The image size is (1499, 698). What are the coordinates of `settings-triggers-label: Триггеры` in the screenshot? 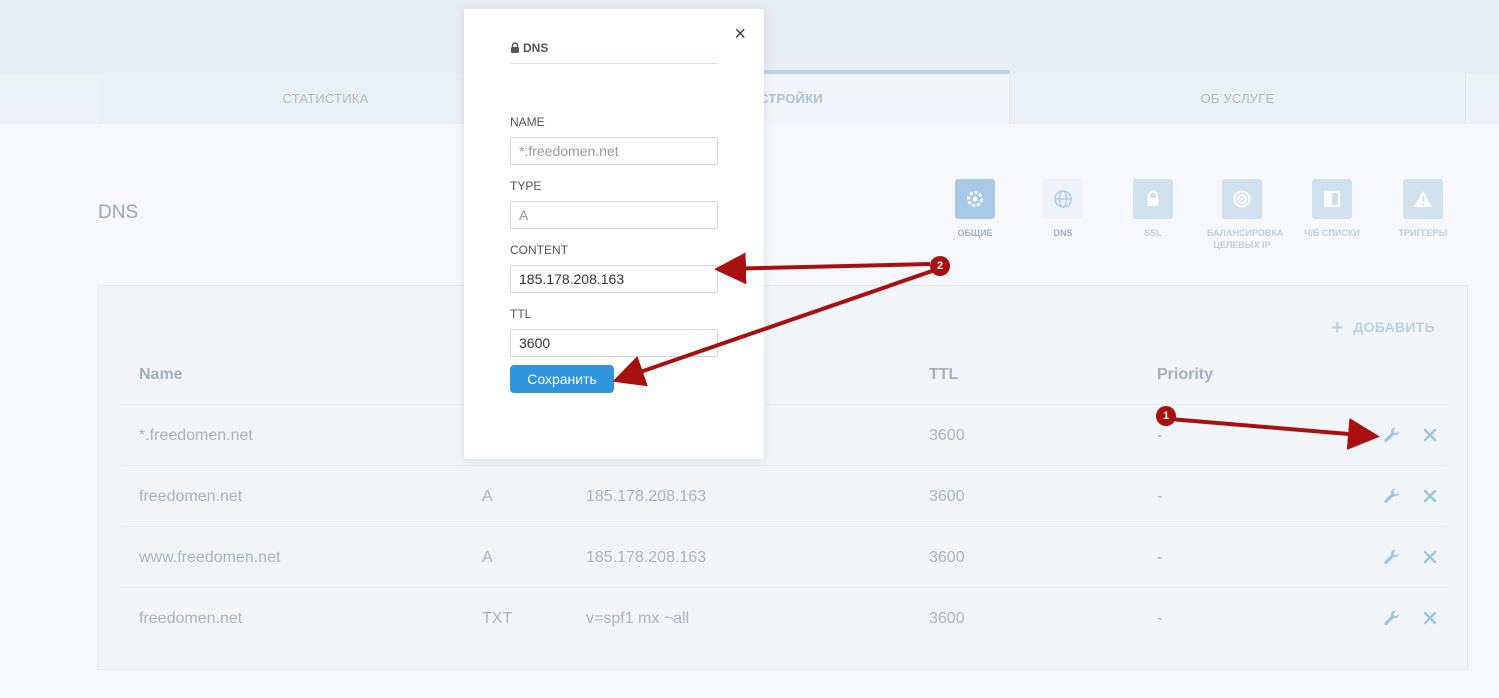 It's located at (1423, 233).